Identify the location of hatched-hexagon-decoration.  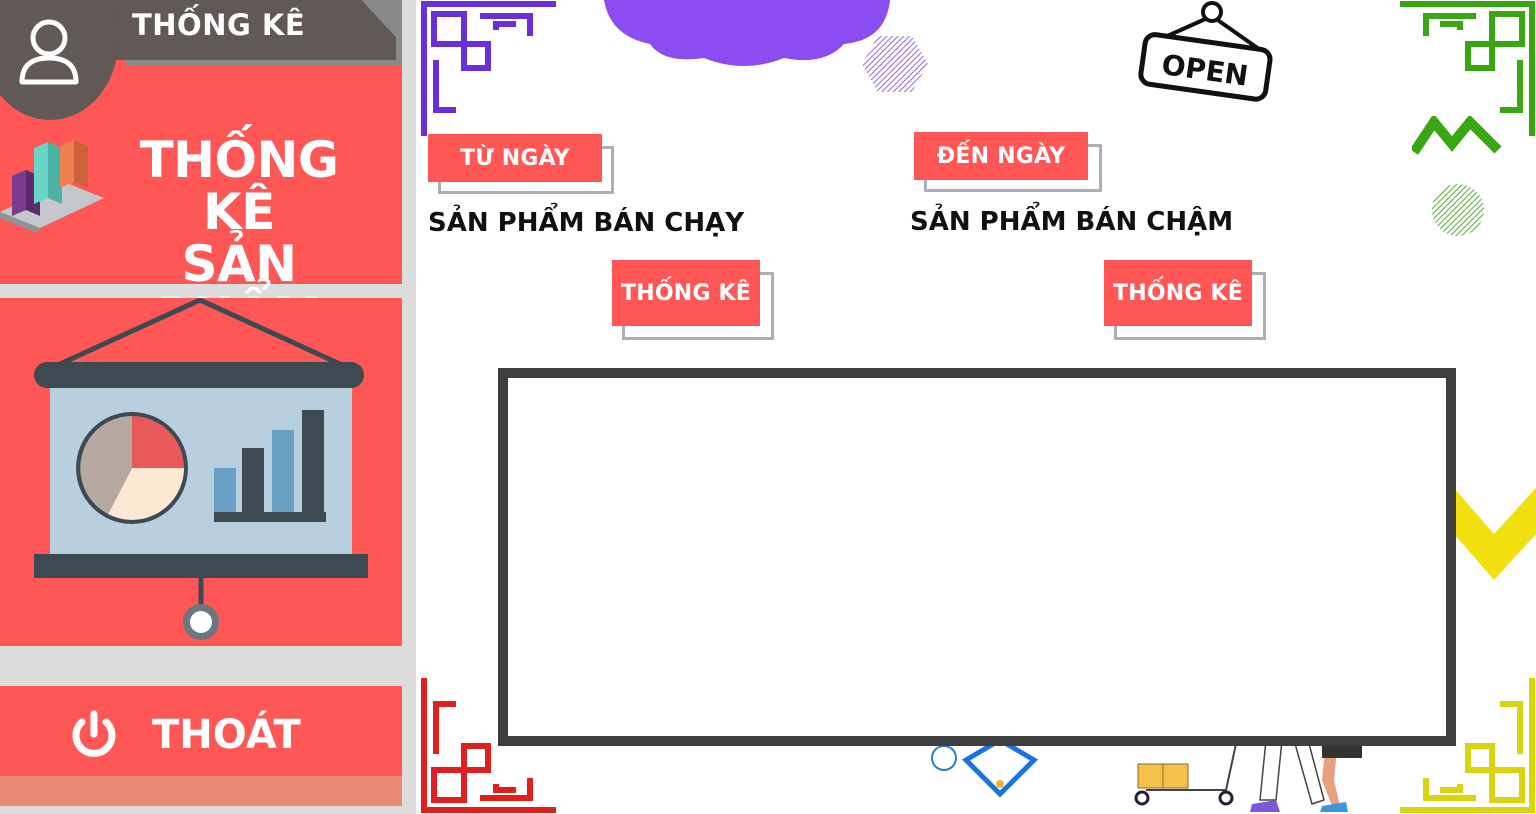
(895, 64).